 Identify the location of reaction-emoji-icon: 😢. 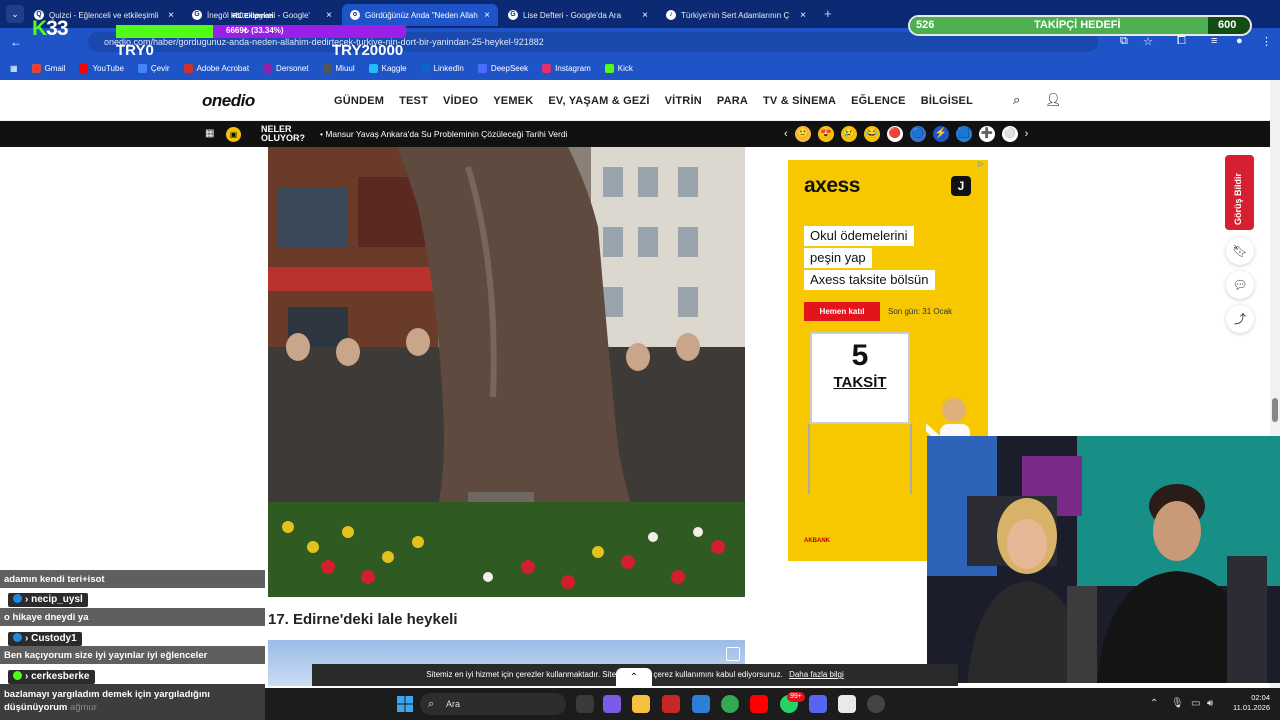
(848, 134).